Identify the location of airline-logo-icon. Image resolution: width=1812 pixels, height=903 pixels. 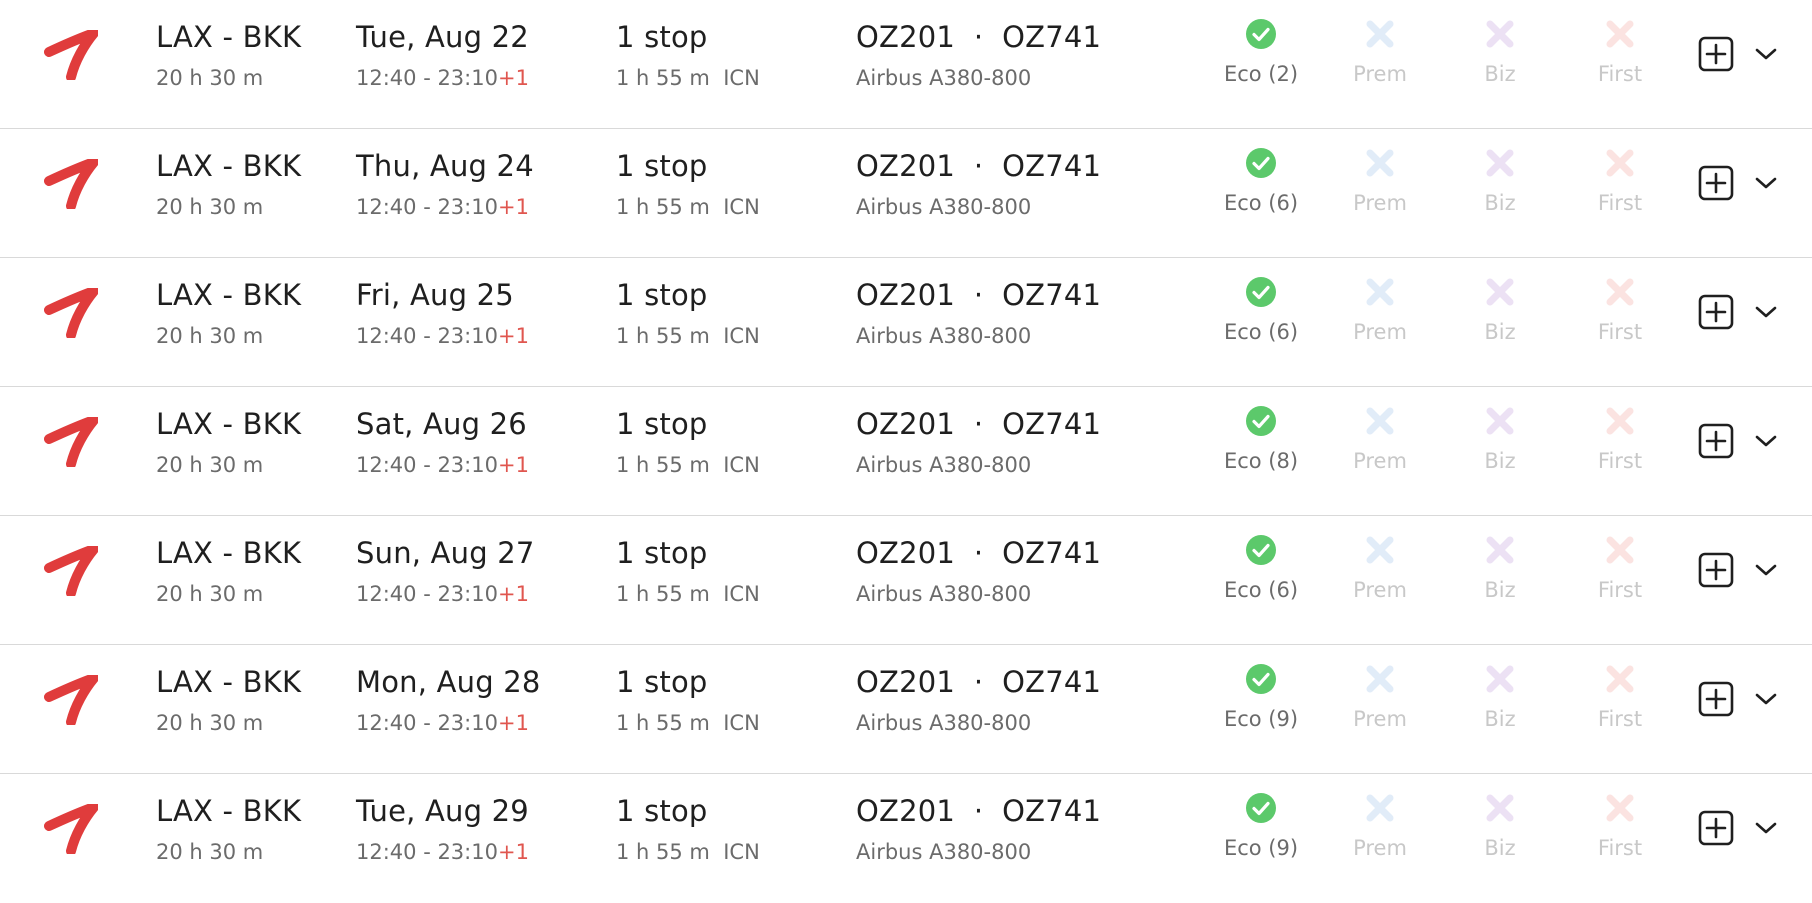
(71, 571).